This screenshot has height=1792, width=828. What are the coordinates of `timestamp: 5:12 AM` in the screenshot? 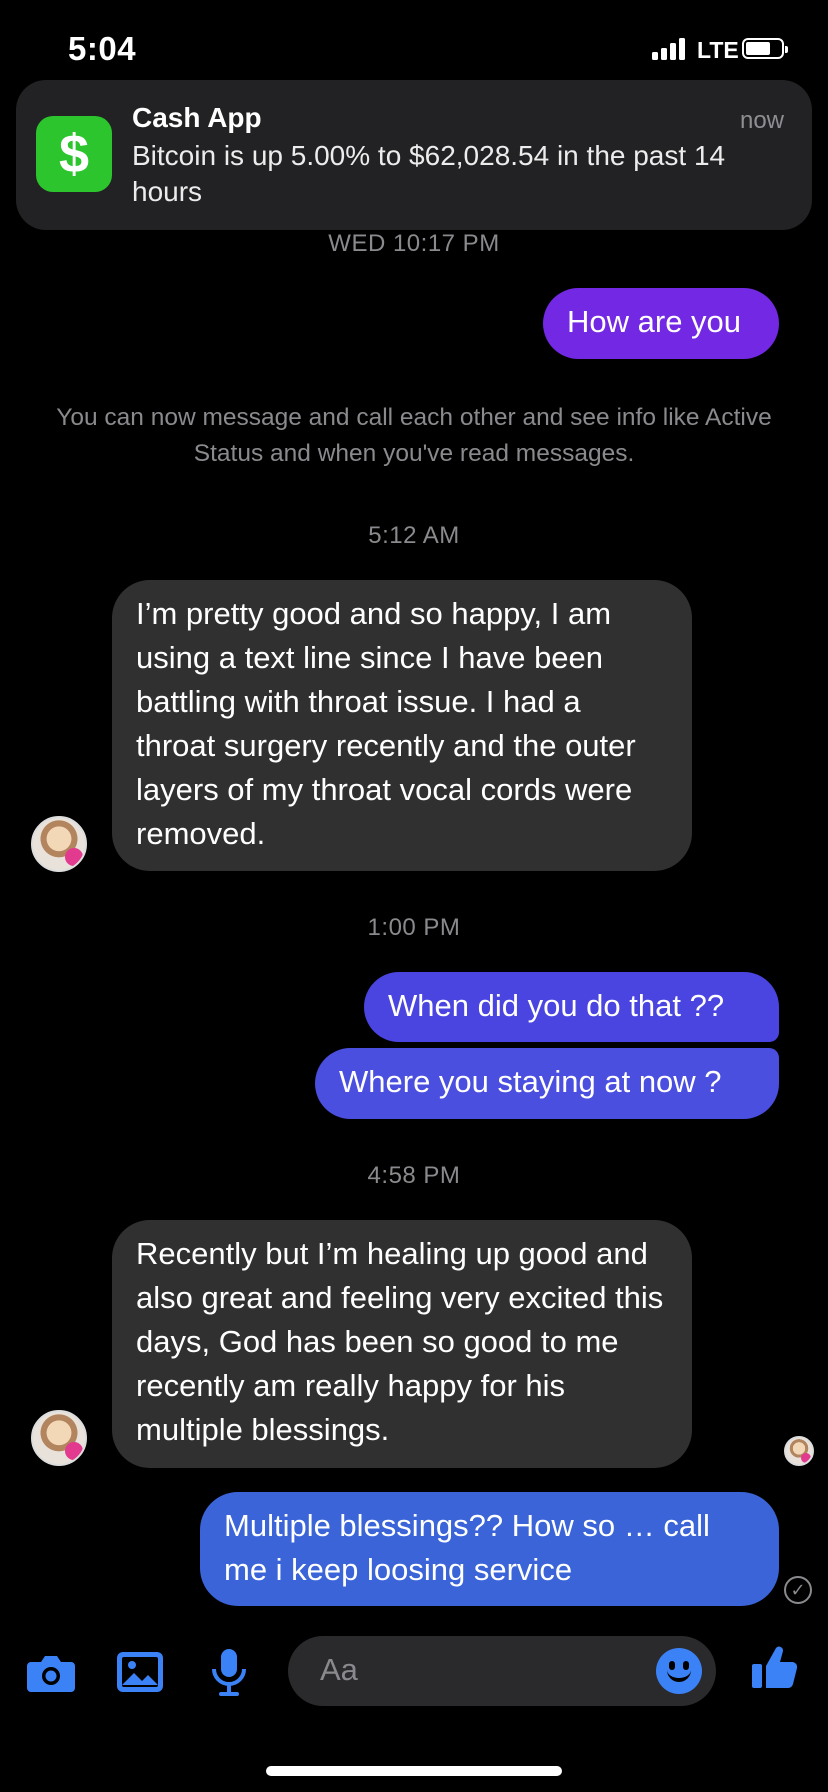 It's located at (414, 535).